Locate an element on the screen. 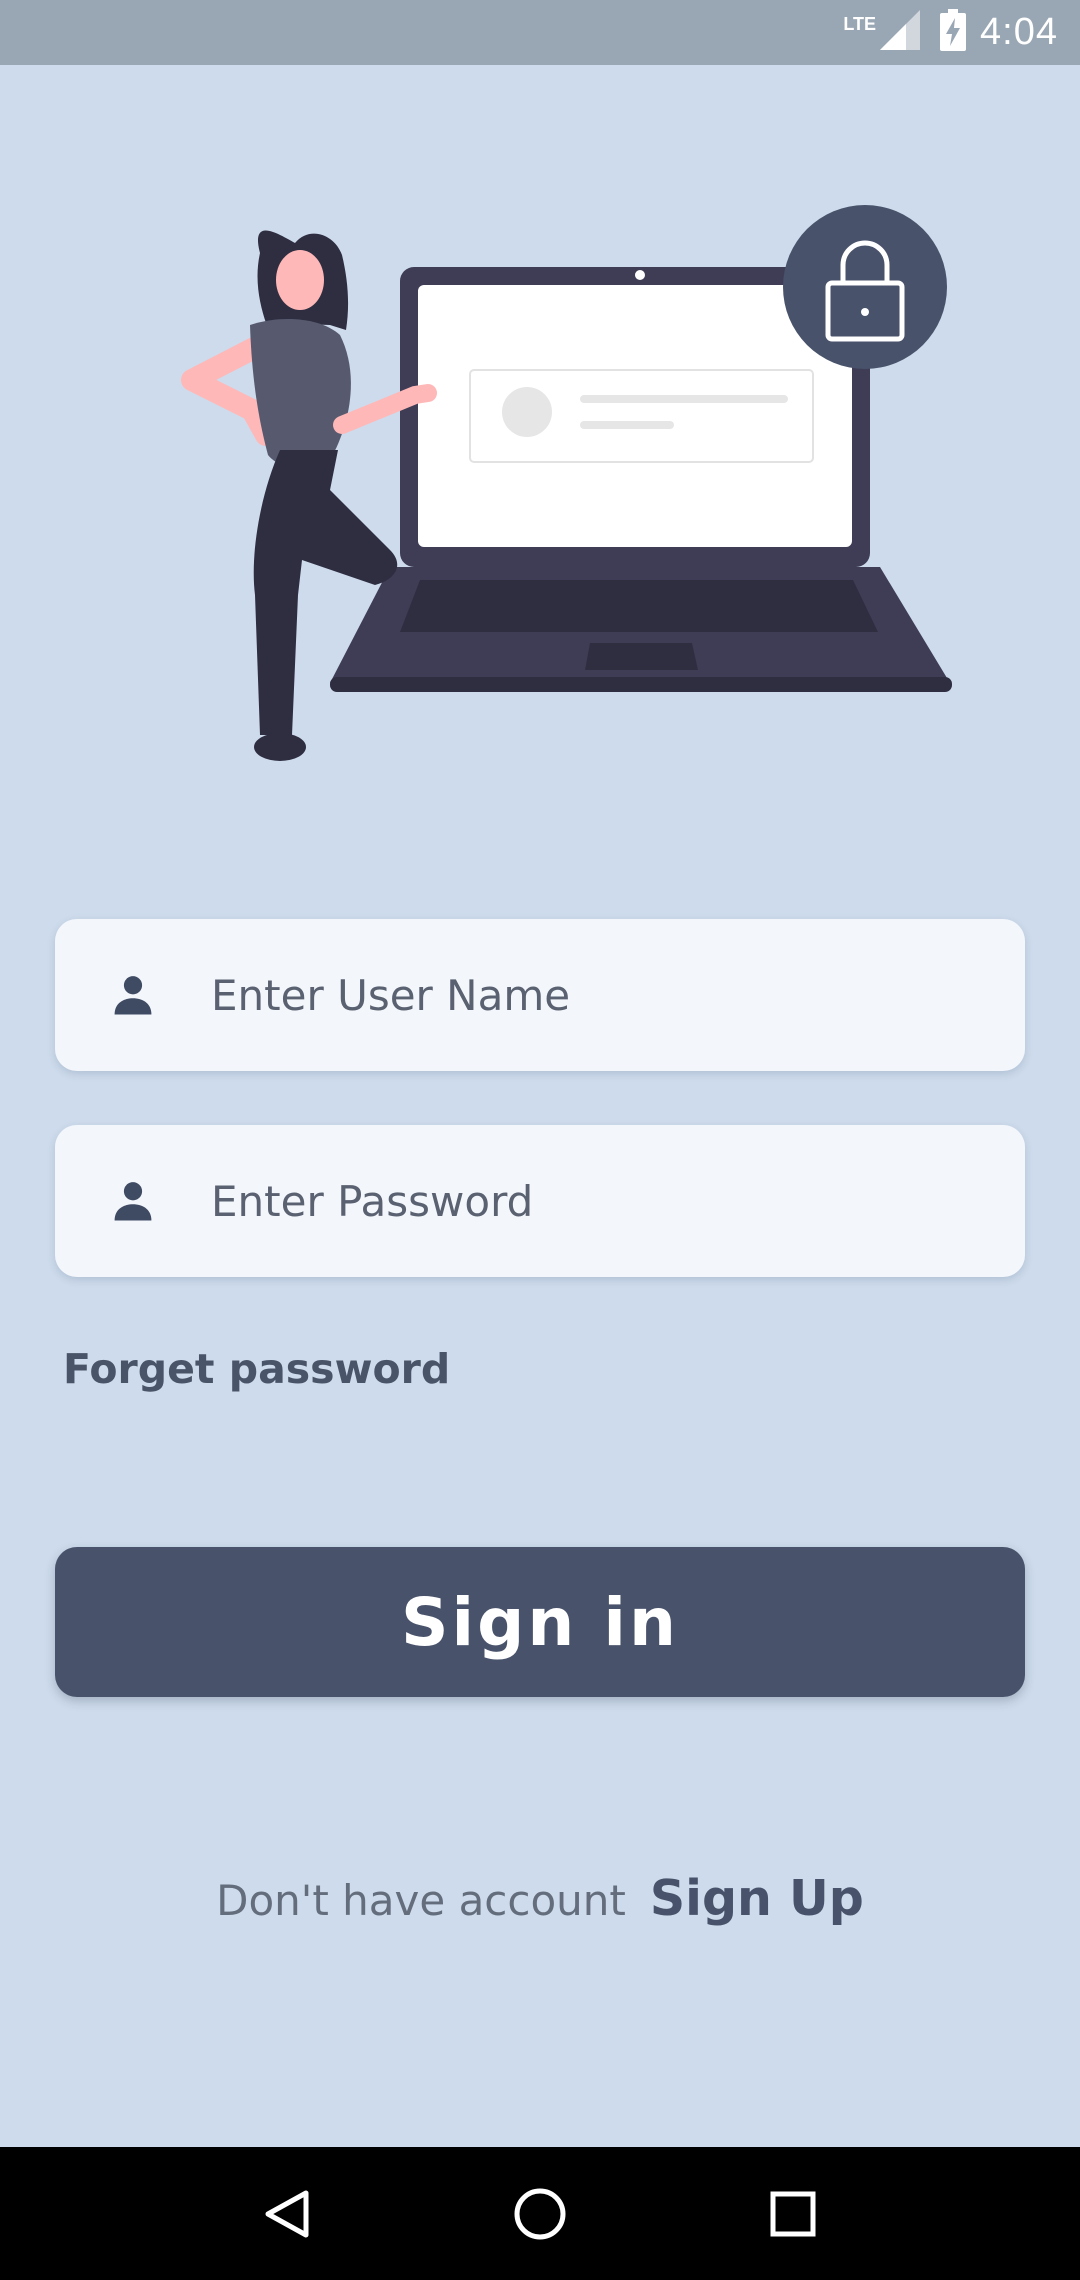 Image resolution: width=1080 pixels, height=2280 pixels. signup-row: Don't have account Sign Up is located at coordinates (540, 1898).